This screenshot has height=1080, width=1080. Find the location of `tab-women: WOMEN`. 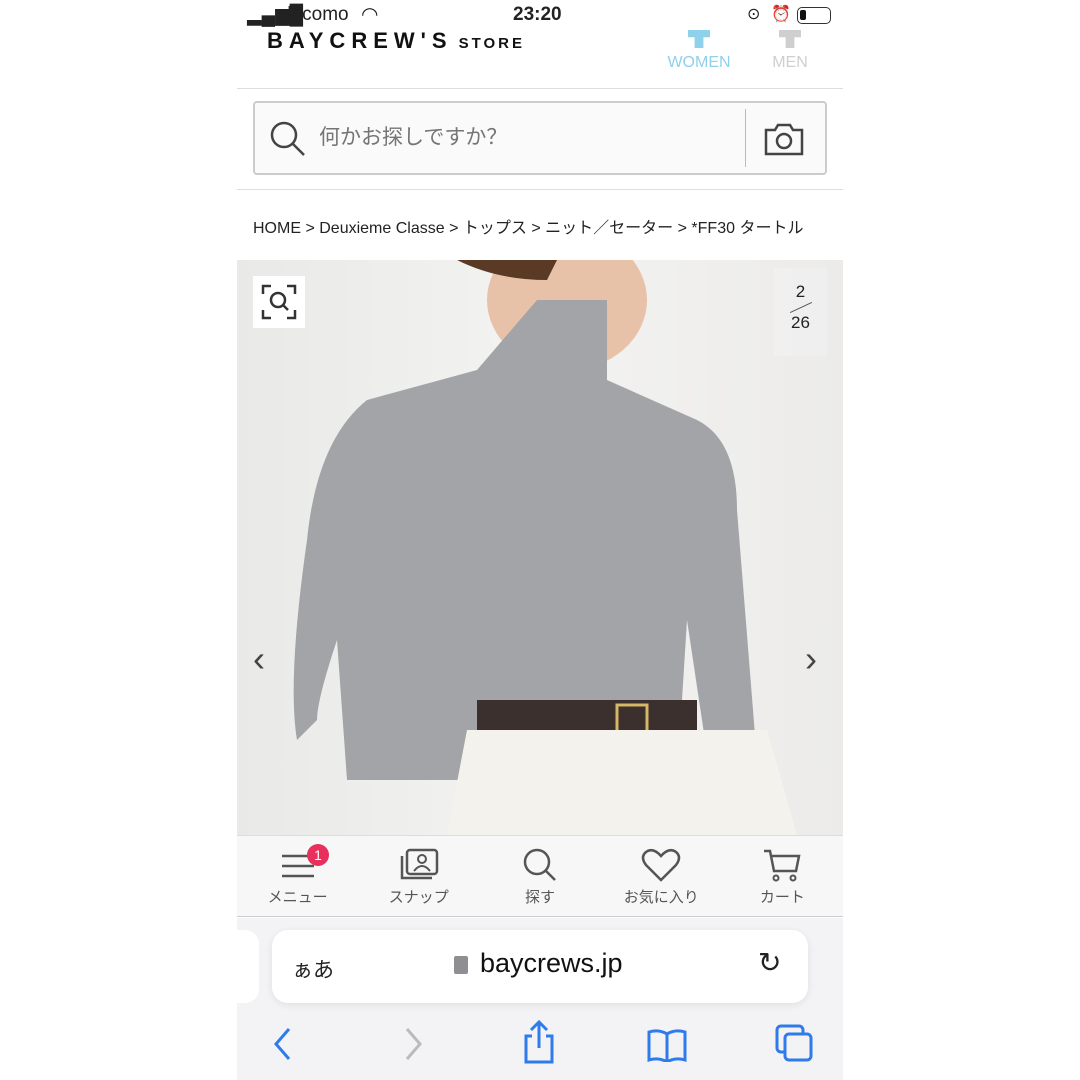

tab-women: WOMEN is located at coordinates (699, 51).